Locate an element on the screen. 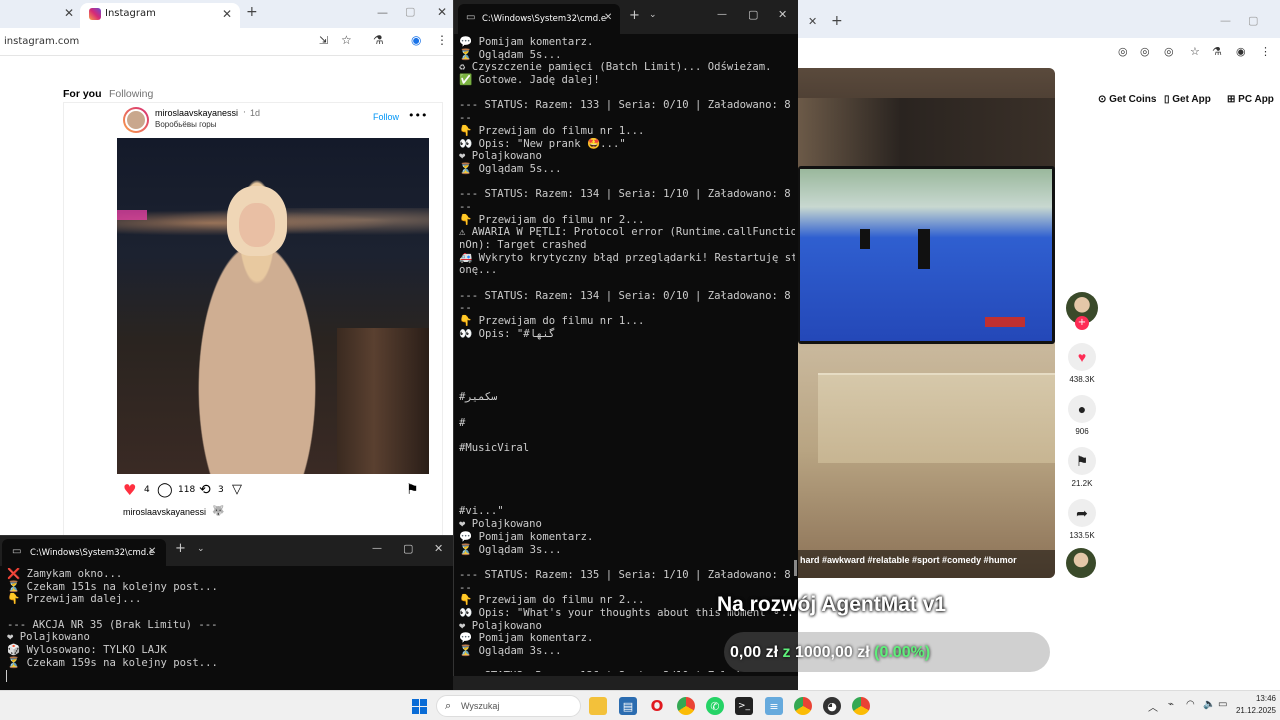  like-action: ♥ 438.3K is located at coordinates (1082, 363).